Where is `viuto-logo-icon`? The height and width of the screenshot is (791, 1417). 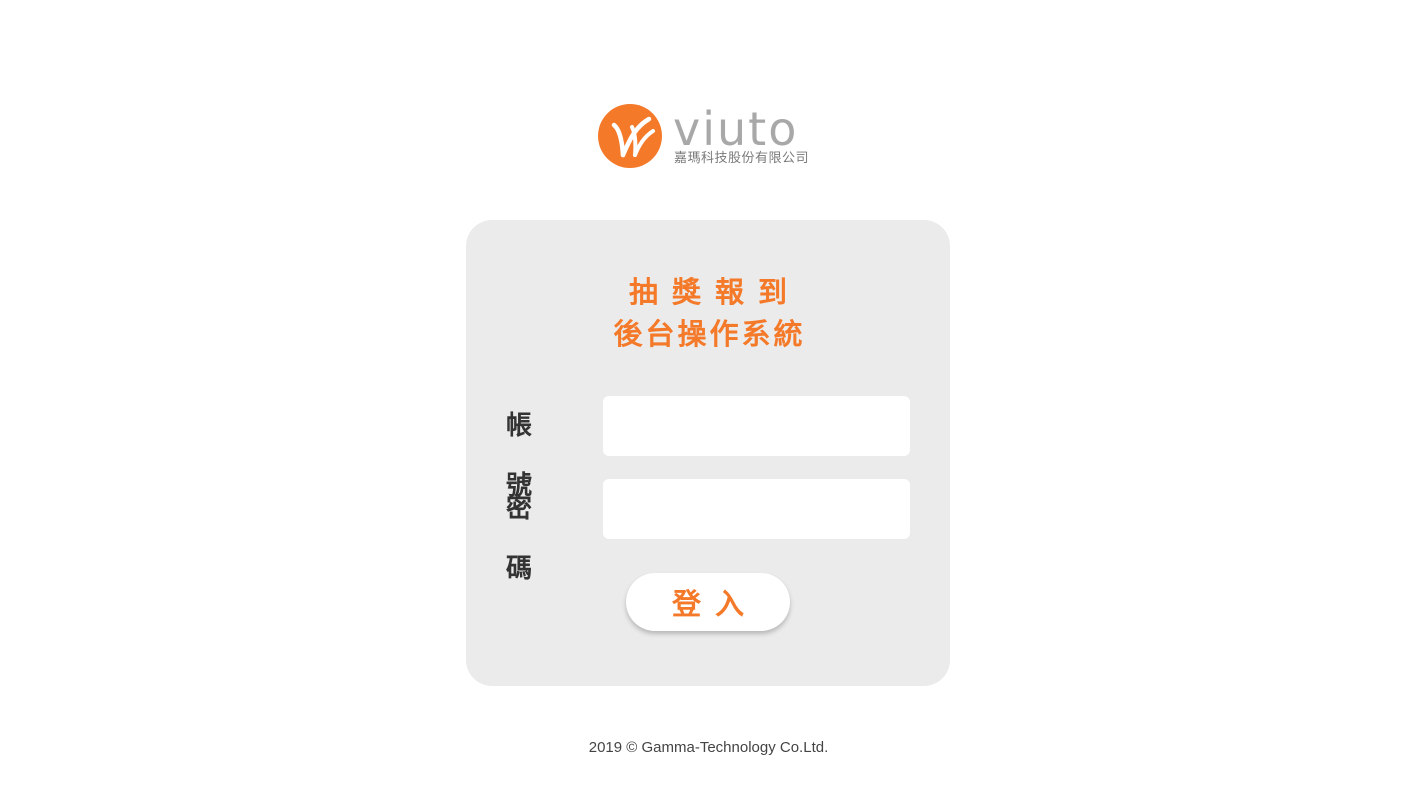
viuto-logo-icon is located at coordinates (630, 136).